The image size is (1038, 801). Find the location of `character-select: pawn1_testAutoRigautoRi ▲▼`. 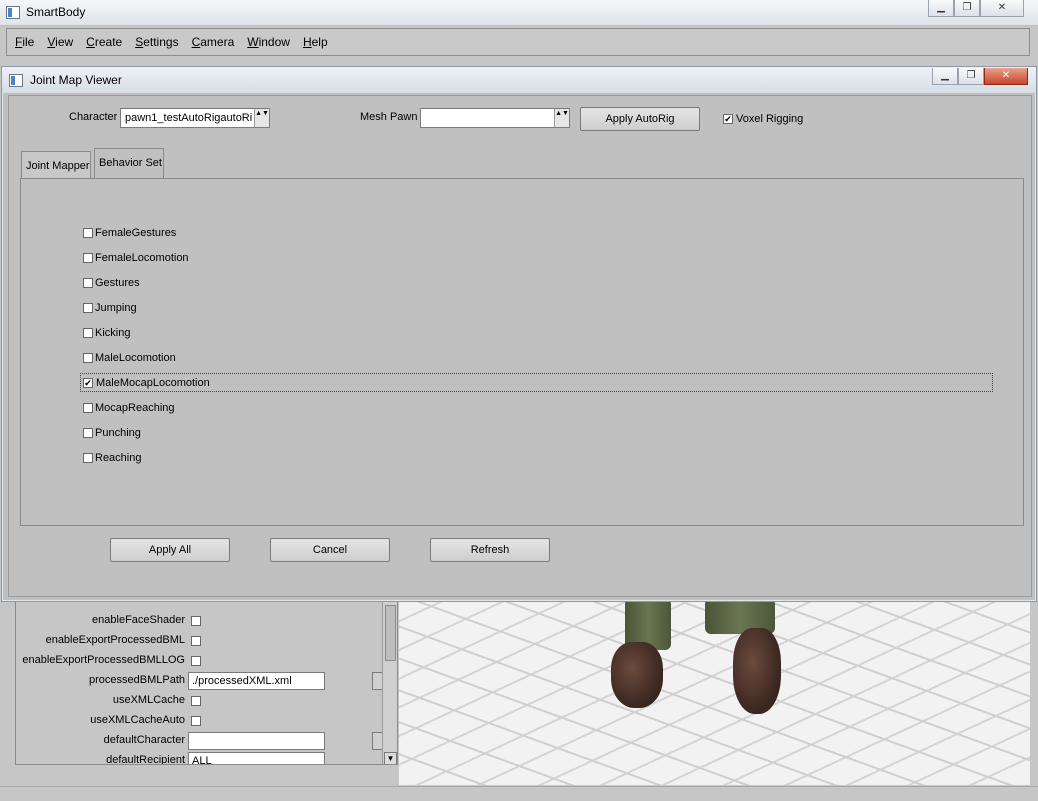

character-select: pawn1_testAutoRigautoRi ▲▼ is located at coordinates (195, 118).